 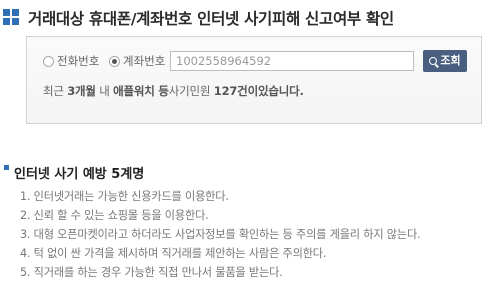 I want to click on search-input, so click(x=292, y=61).